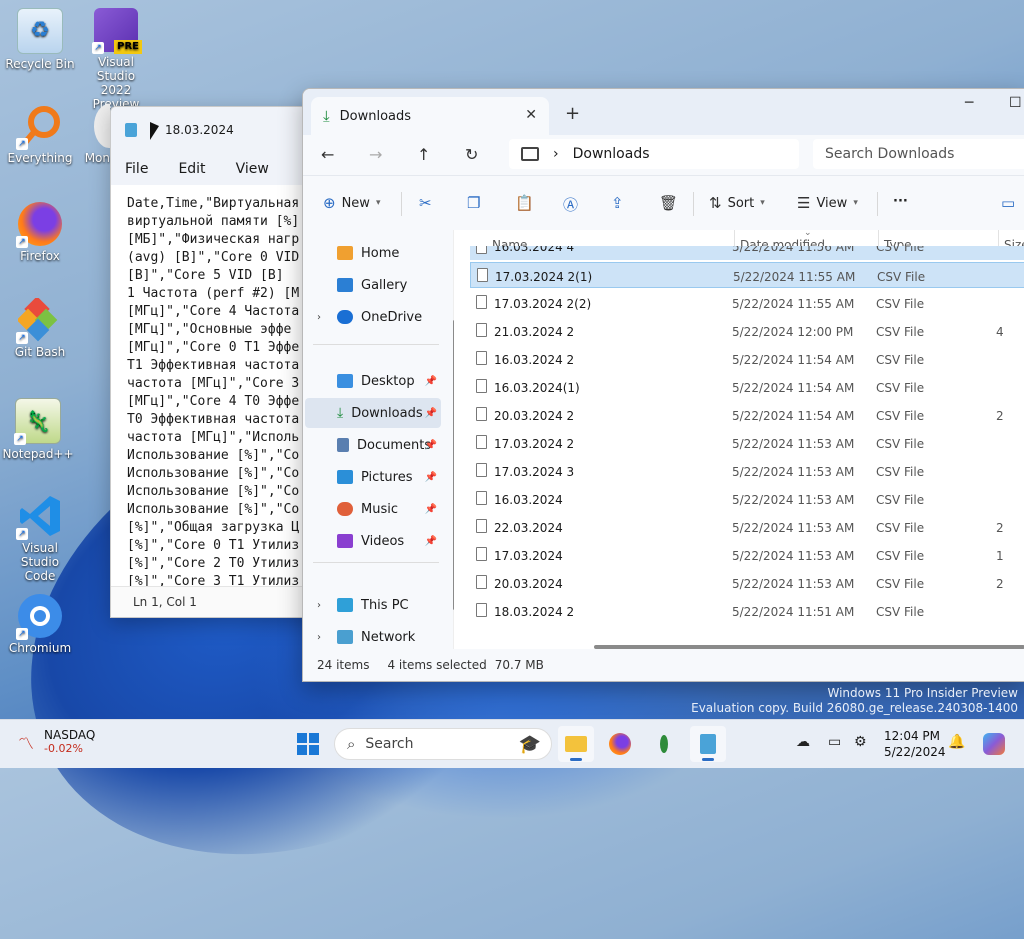 The image size is (1024, 939). I want to click on new-tab-button: +, so click(572, 113).